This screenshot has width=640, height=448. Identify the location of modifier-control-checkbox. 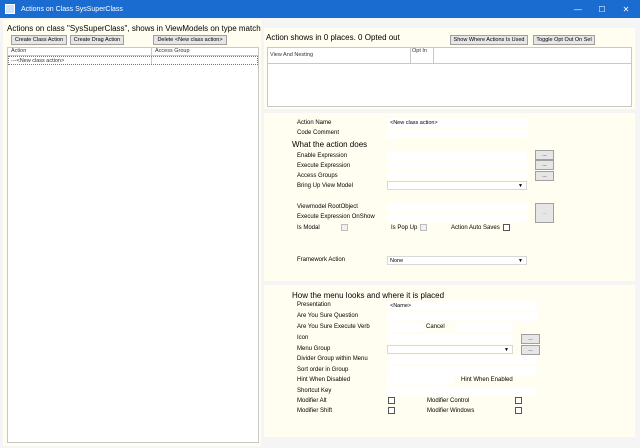
(518, 400).